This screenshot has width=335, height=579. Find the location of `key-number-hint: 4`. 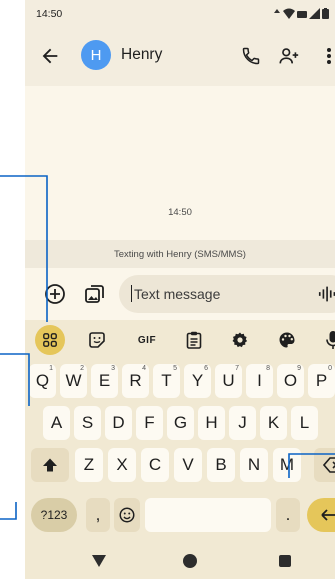

key-number-hint: 4 is located at coordinates (144, 368).